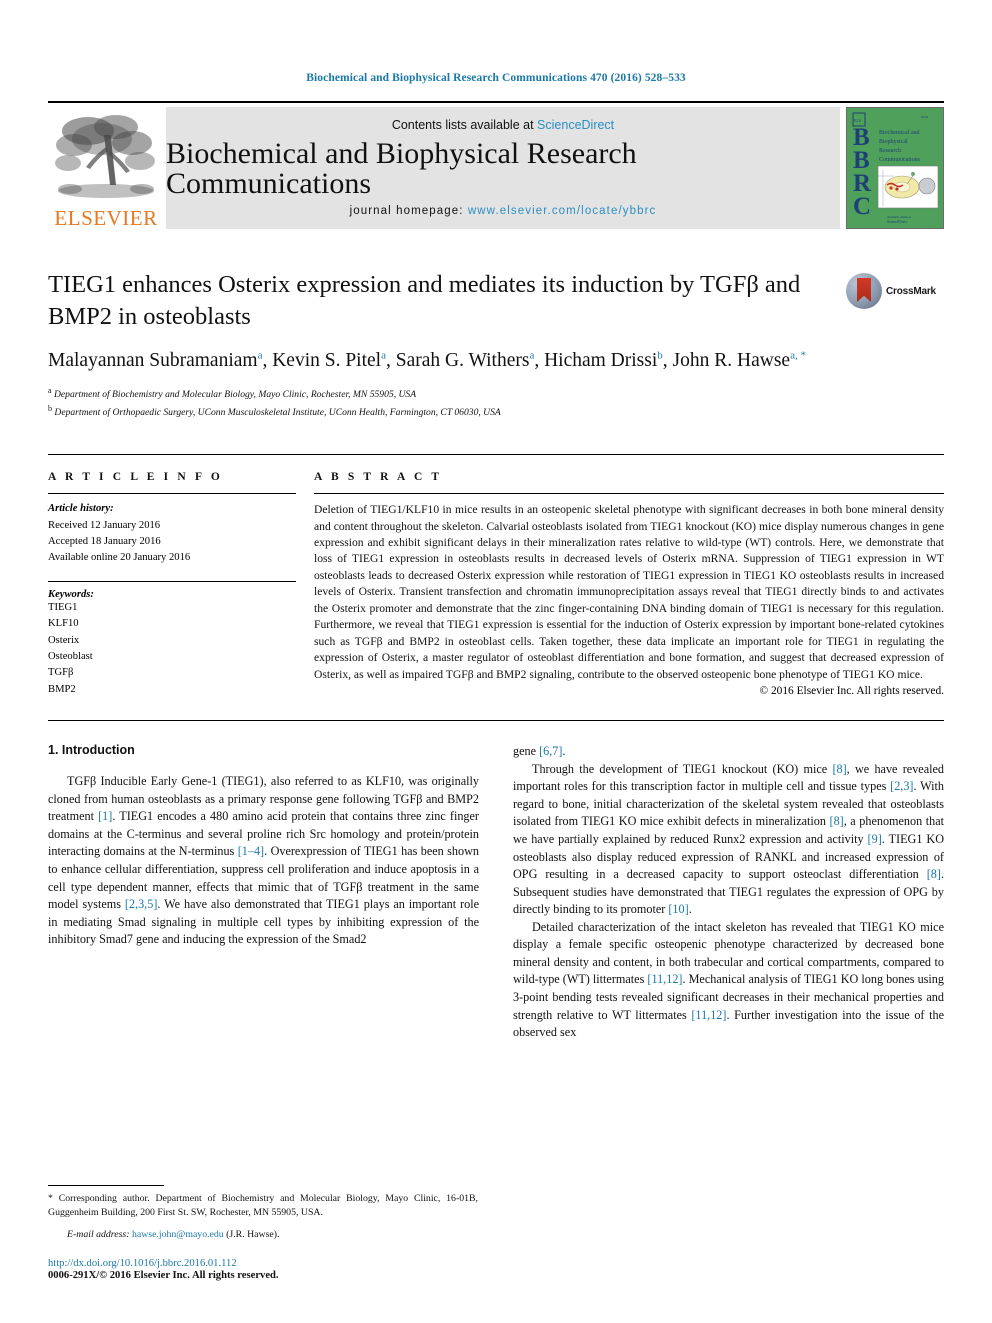  I want to click on affiliation-marker: b, so click(50, 408).